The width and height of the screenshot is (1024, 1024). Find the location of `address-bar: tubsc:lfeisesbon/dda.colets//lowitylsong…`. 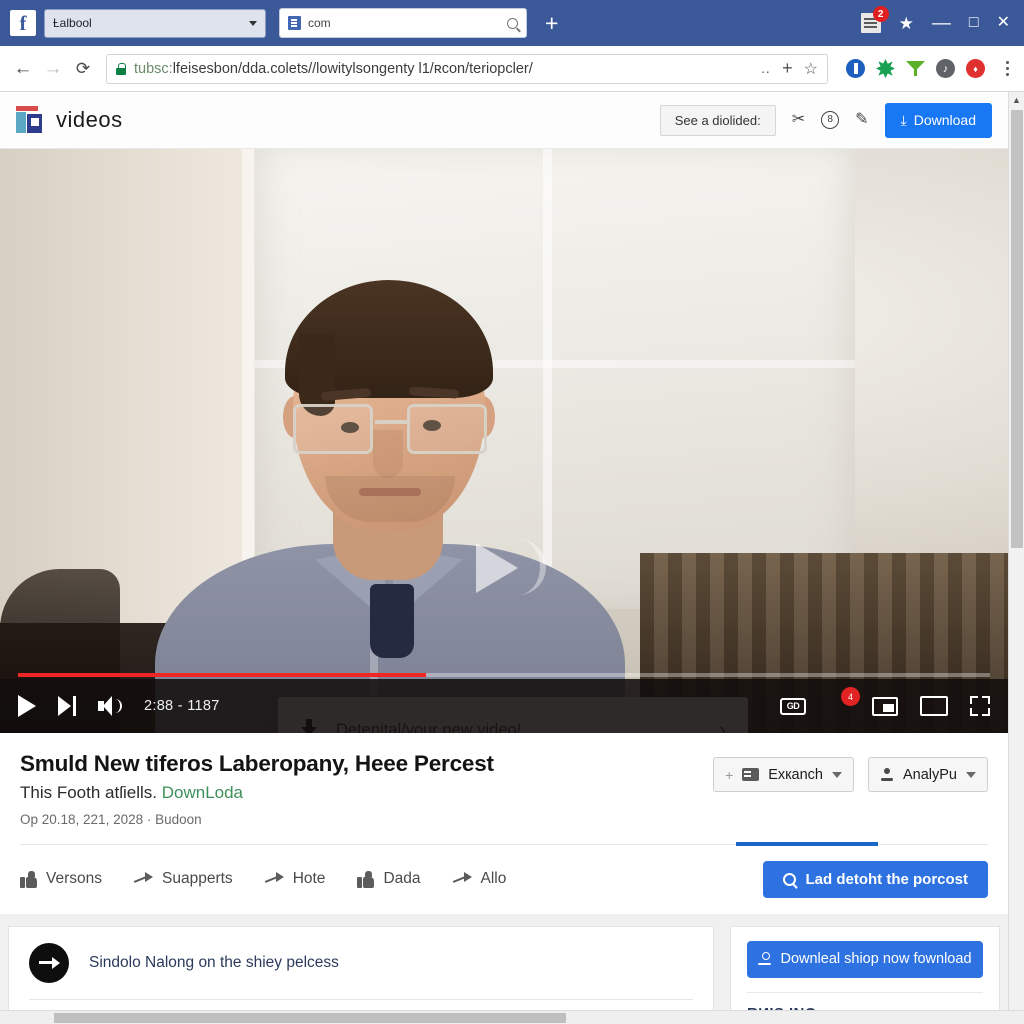

address-bar: tubsc:lfeisesbon/dda.colets//lowitylsong… is located at coordinates (467, 68).